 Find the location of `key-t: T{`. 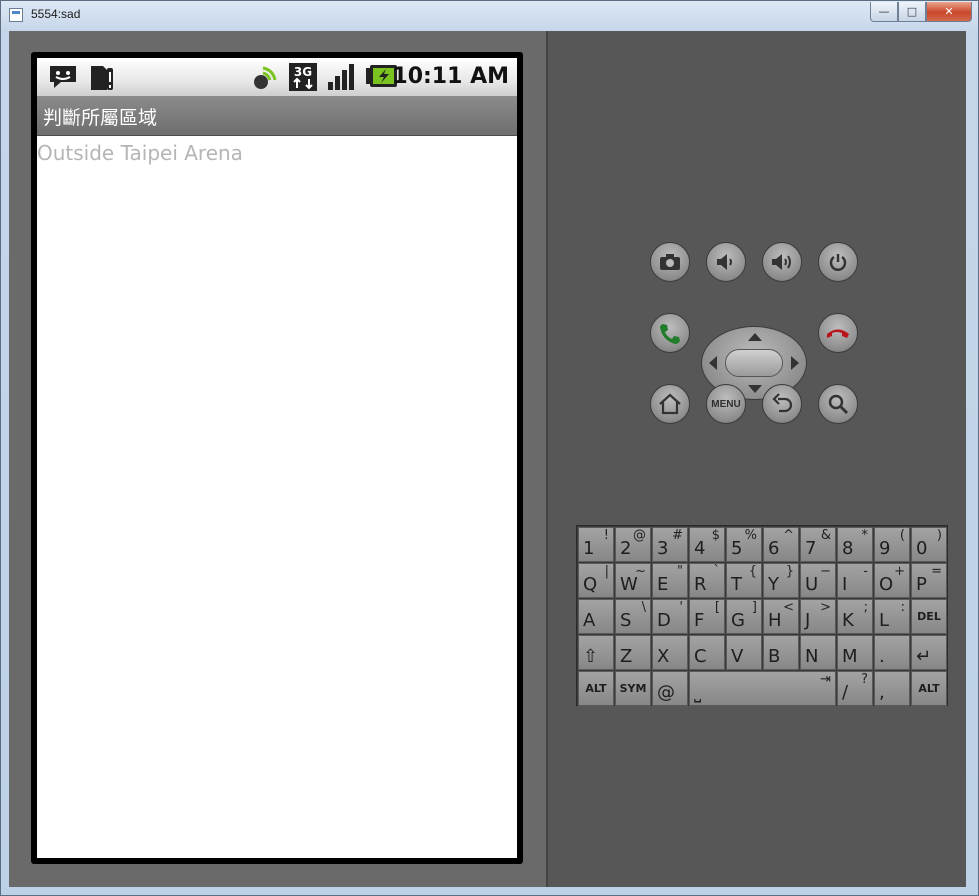

key-t: T{ is located at coordinates (744, 580).